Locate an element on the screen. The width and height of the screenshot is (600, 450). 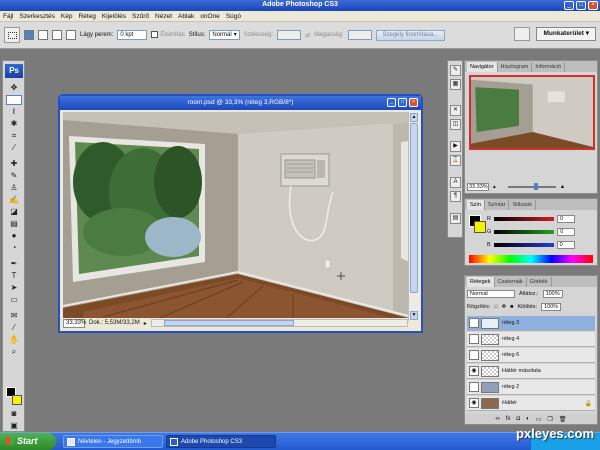
menu-help: Súgó is located at coordinates (233, 16).